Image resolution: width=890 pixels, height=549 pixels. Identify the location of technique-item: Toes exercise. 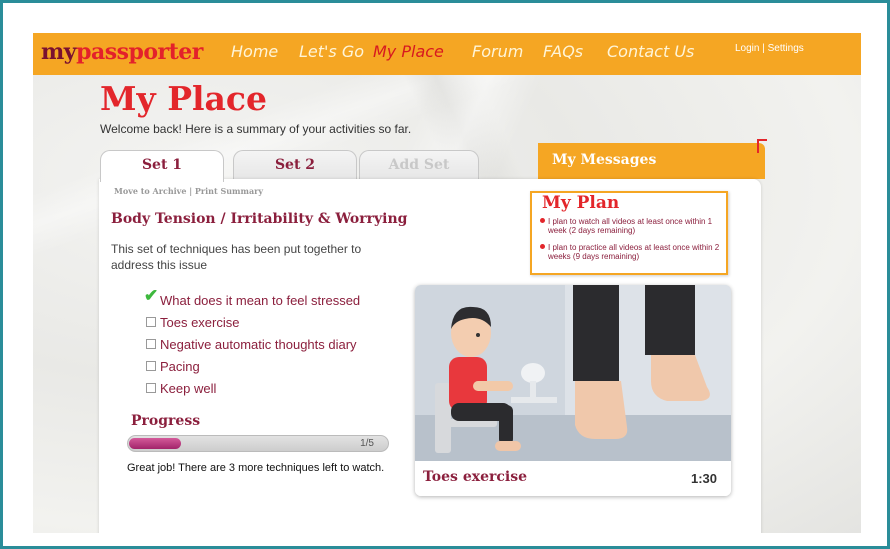
(253, 322).